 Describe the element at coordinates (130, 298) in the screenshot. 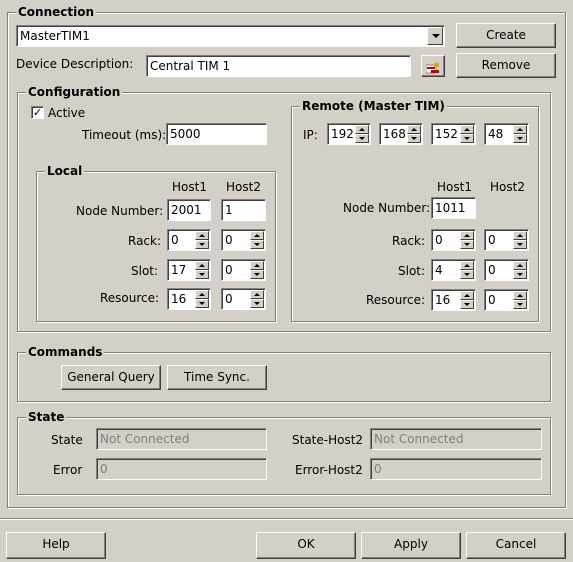

I see `local-resource-label: Resource:` at that location.